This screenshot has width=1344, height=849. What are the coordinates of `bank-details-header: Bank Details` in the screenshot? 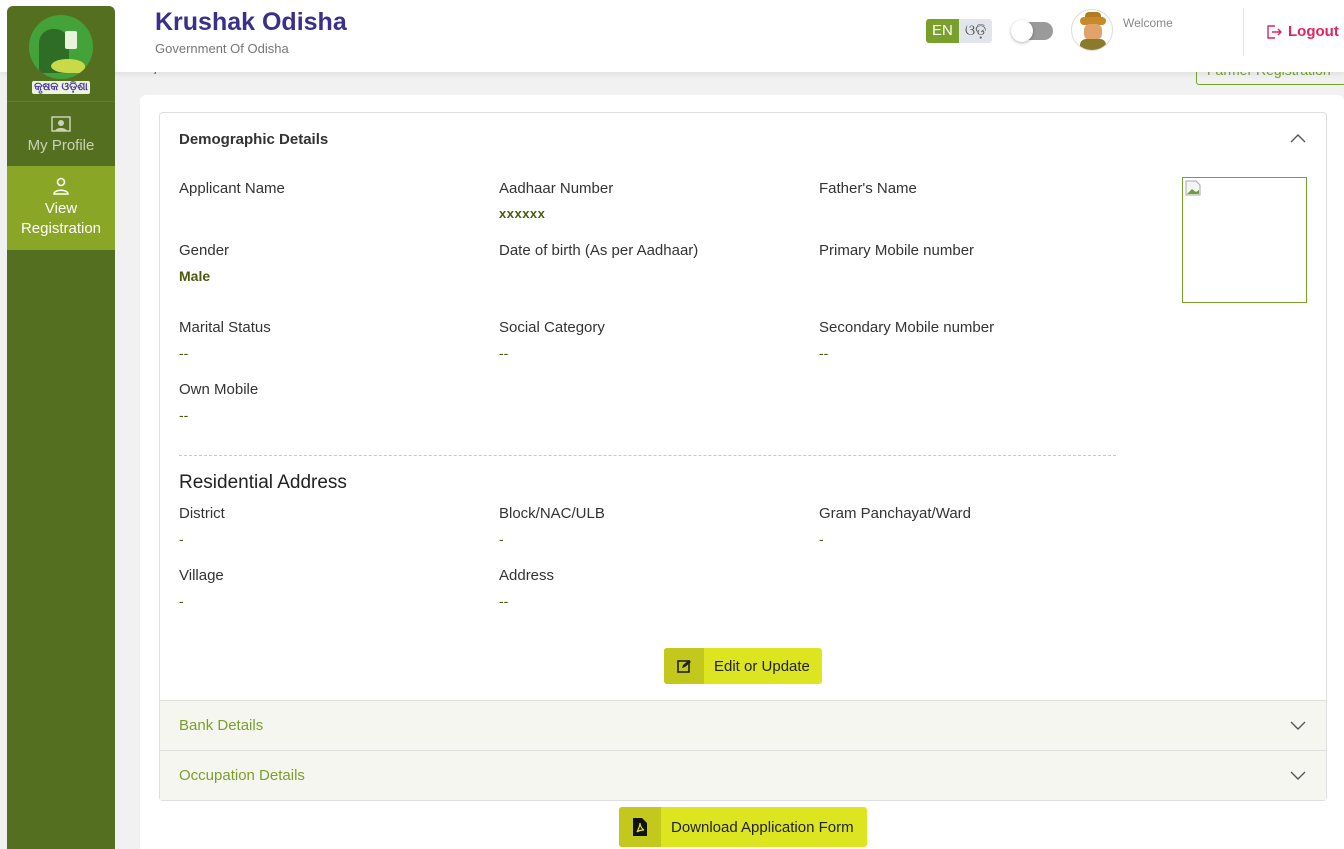 It's located at (743, 725).